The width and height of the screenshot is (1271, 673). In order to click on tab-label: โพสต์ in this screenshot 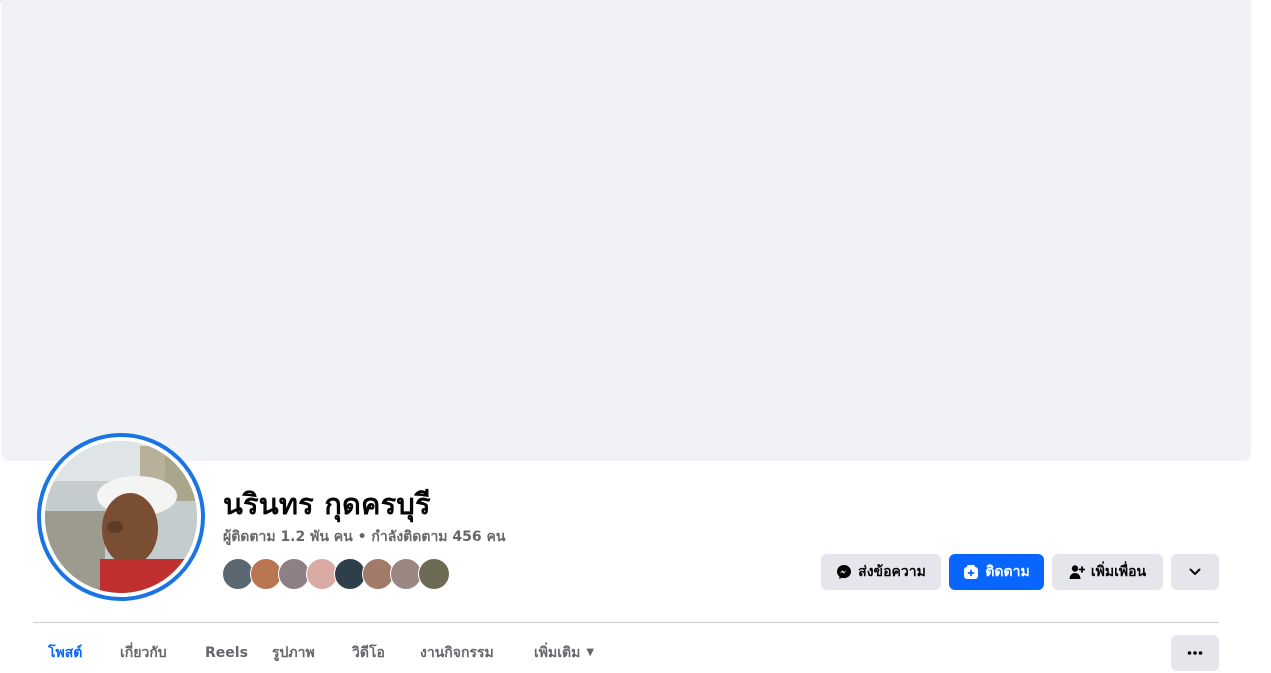, I will do `click(65, 653)`.